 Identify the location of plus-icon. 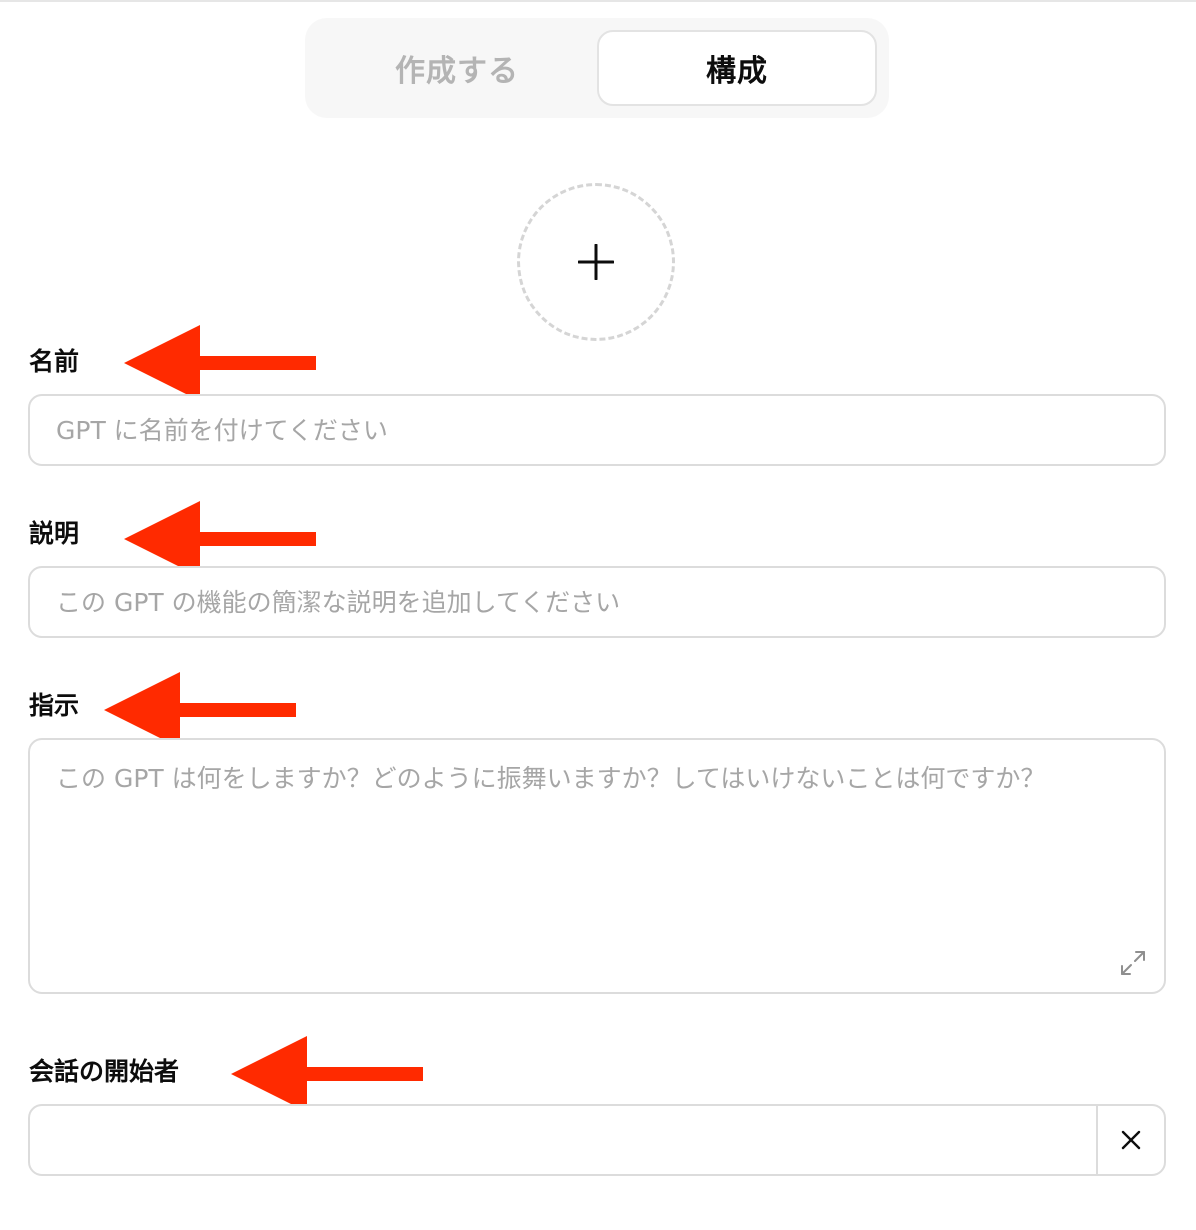
(596, 262).